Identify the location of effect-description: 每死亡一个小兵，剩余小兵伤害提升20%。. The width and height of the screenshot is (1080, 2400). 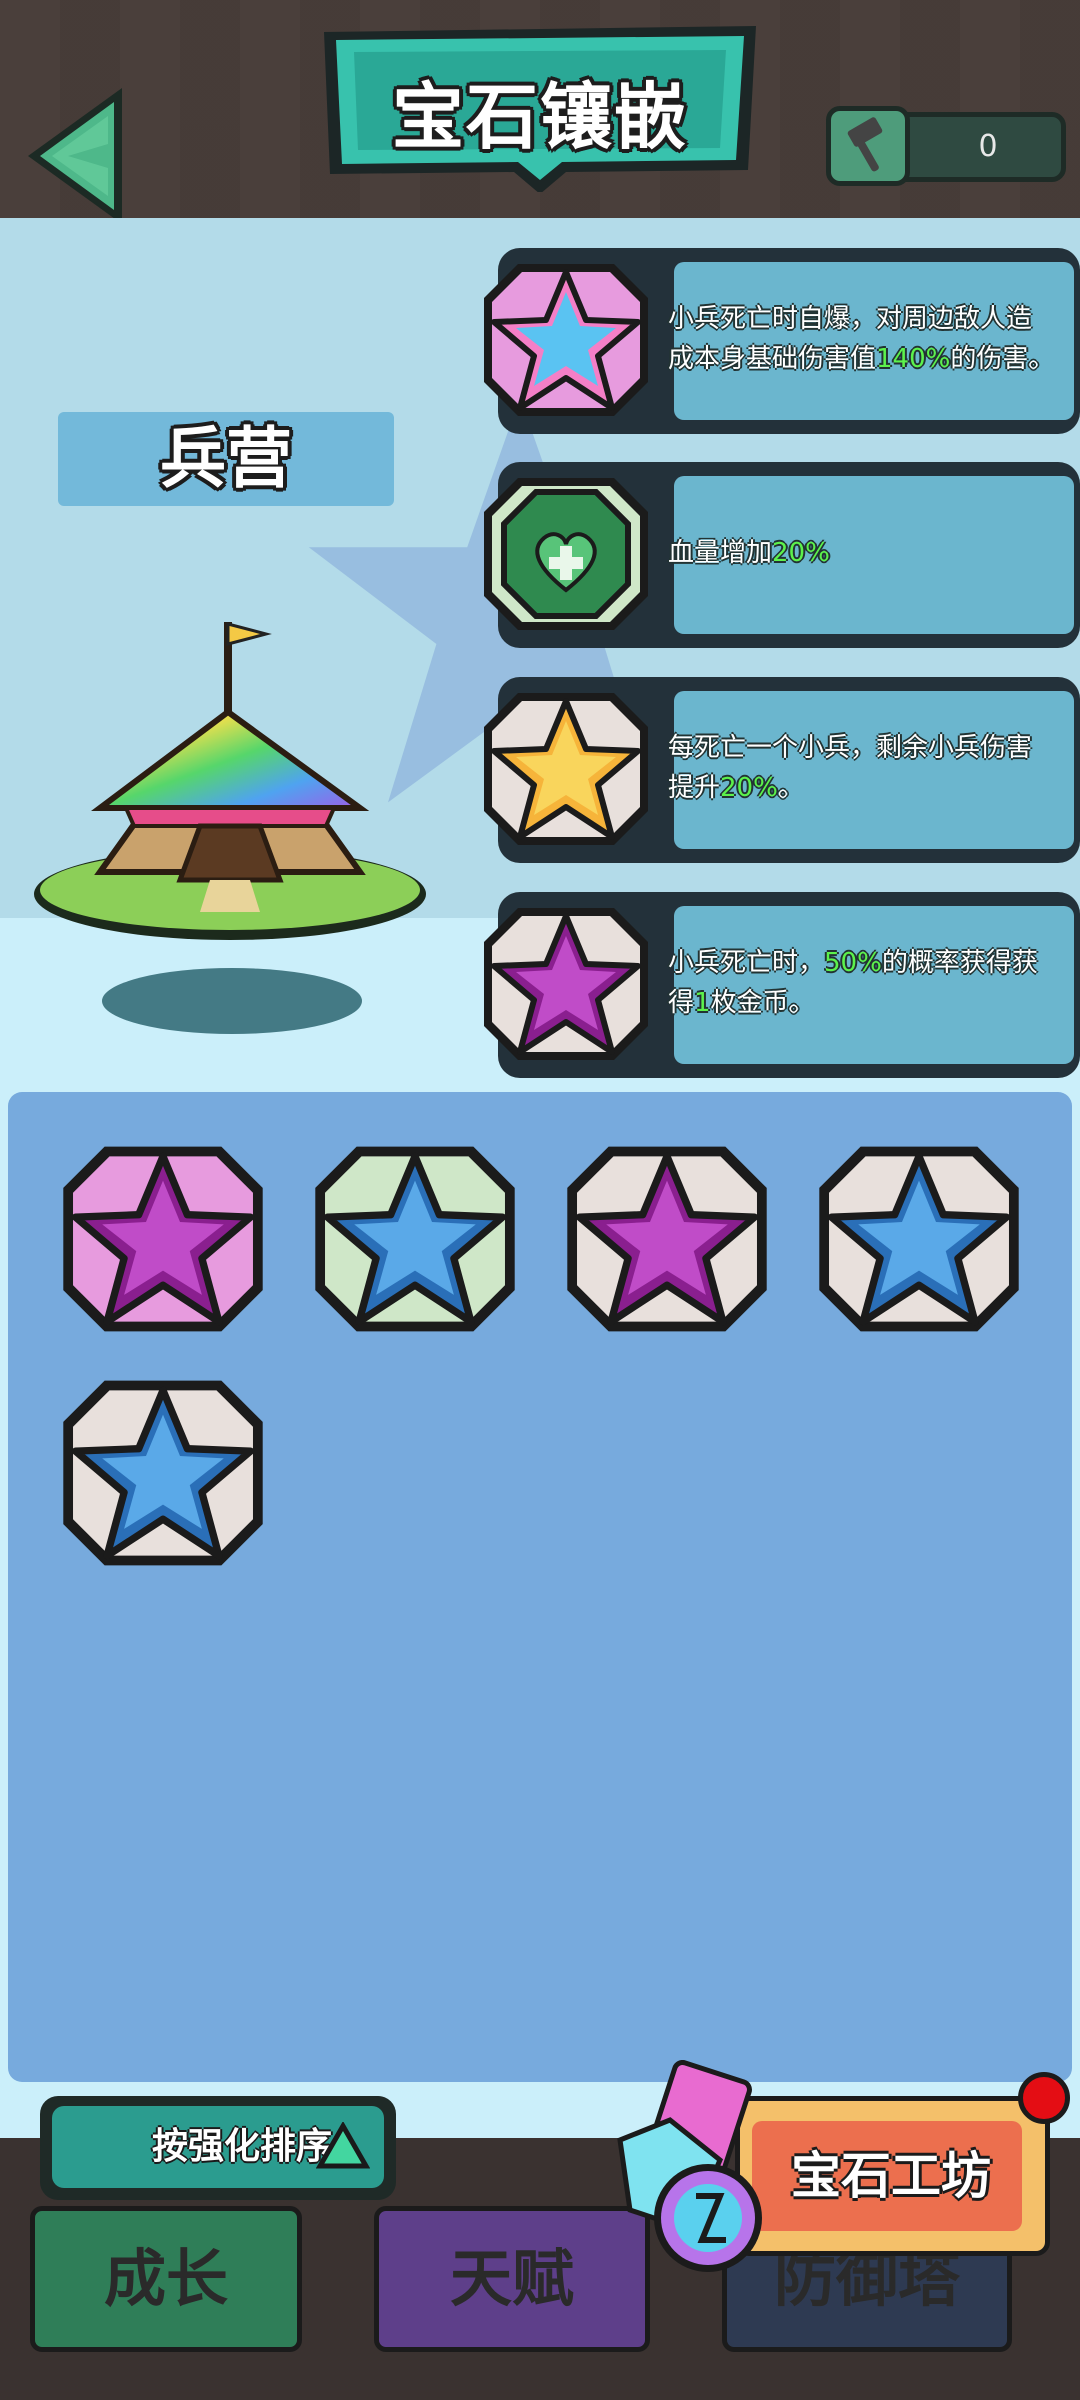
(862, 768).